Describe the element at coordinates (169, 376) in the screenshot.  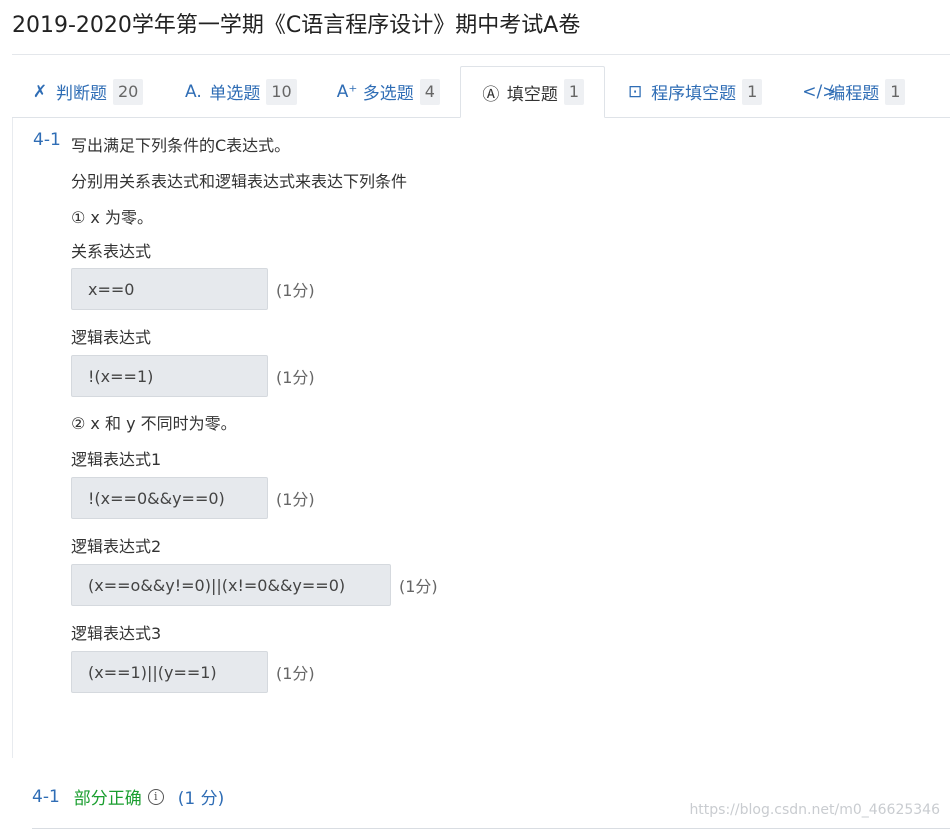
I see `answer-field-2: !(x==1)` at that location.